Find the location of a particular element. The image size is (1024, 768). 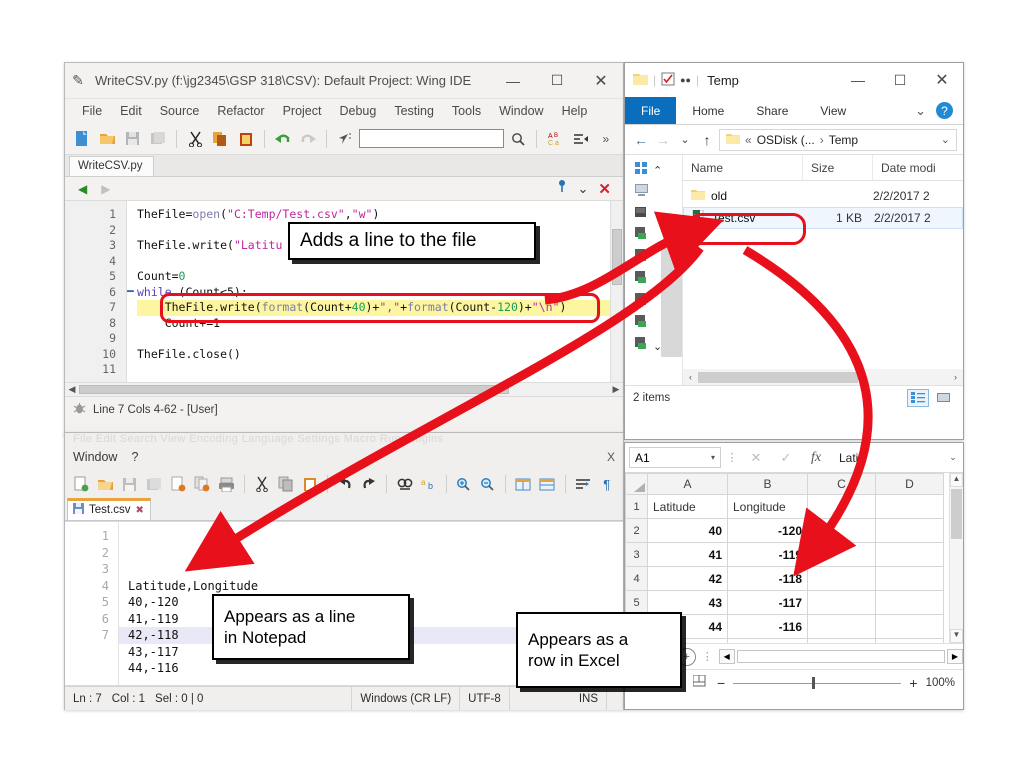

new-file-icon is located at coordinates (82, 139).